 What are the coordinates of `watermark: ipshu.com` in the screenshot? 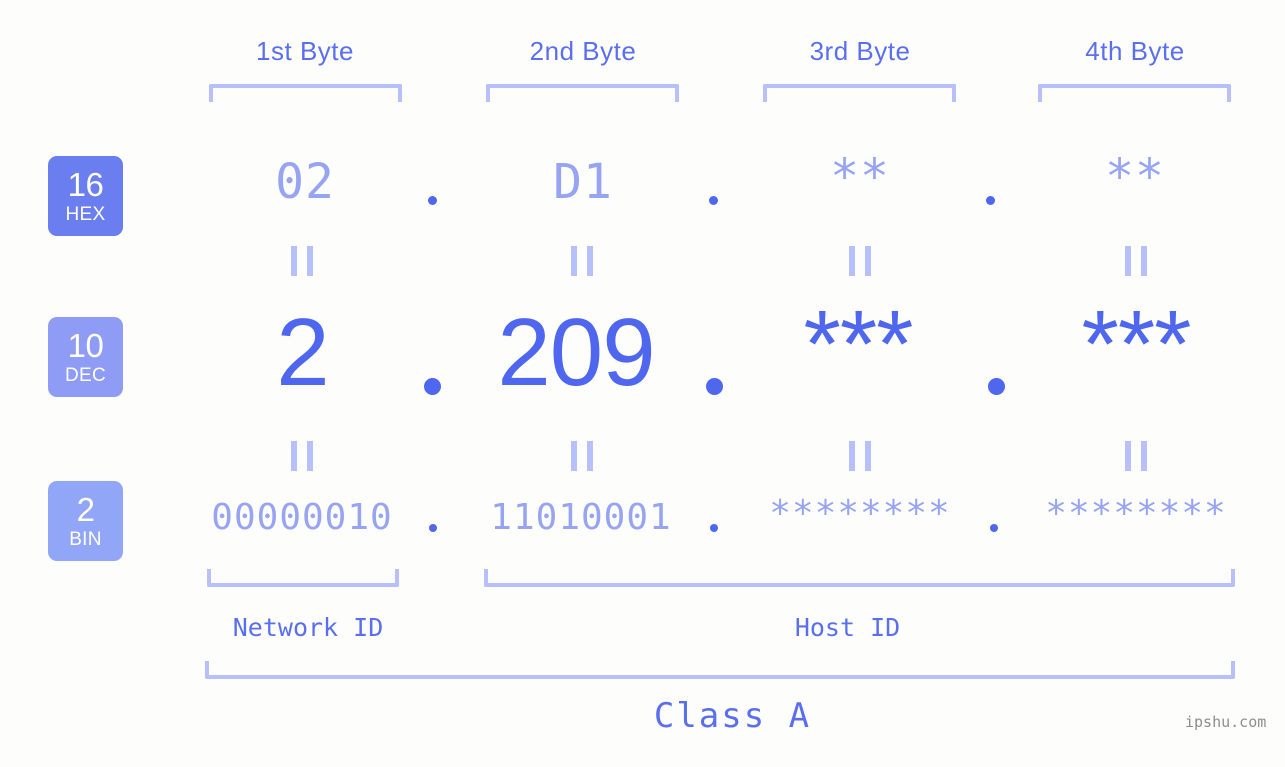 It's located at (1226, 722).